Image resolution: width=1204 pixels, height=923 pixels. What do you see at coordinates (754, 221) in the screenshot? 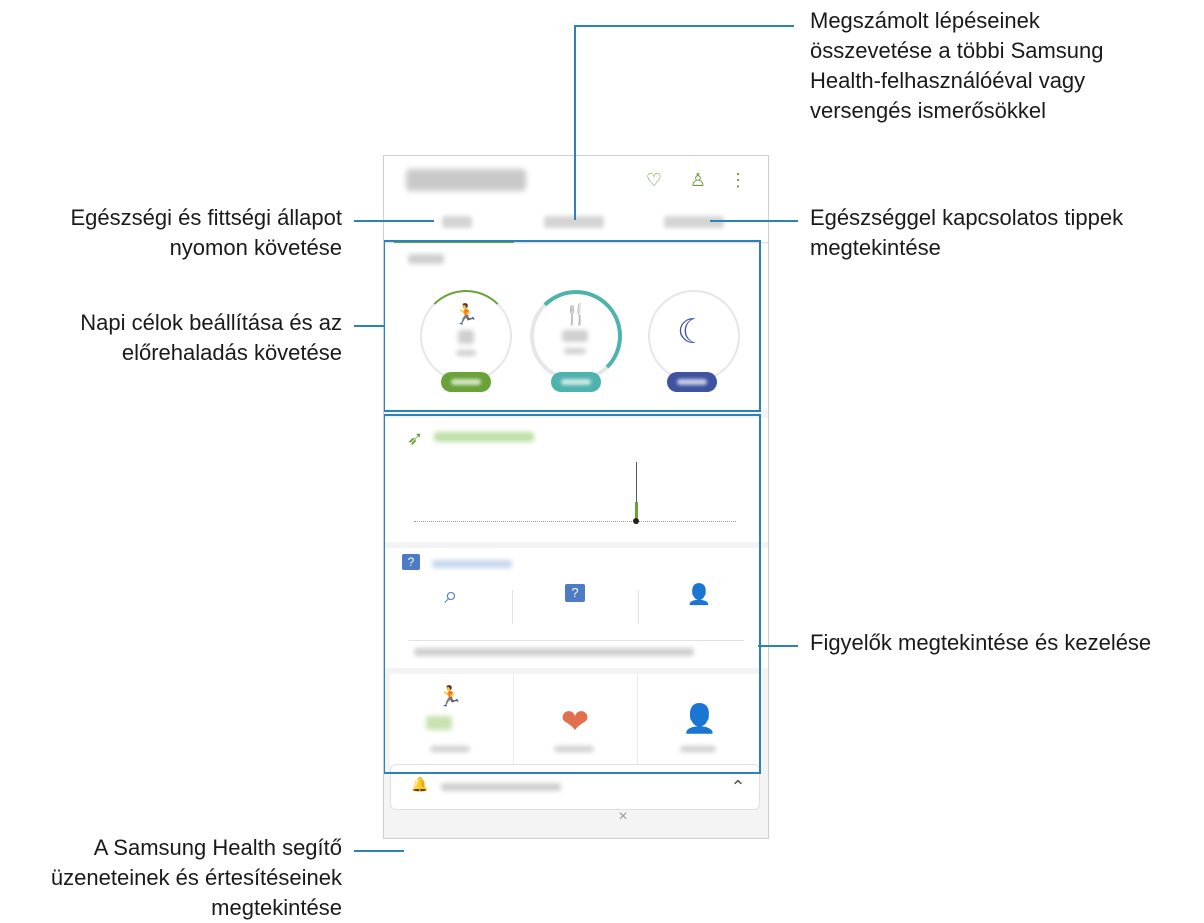
I see `callout-health-tips` at bounding box center [754, 221].